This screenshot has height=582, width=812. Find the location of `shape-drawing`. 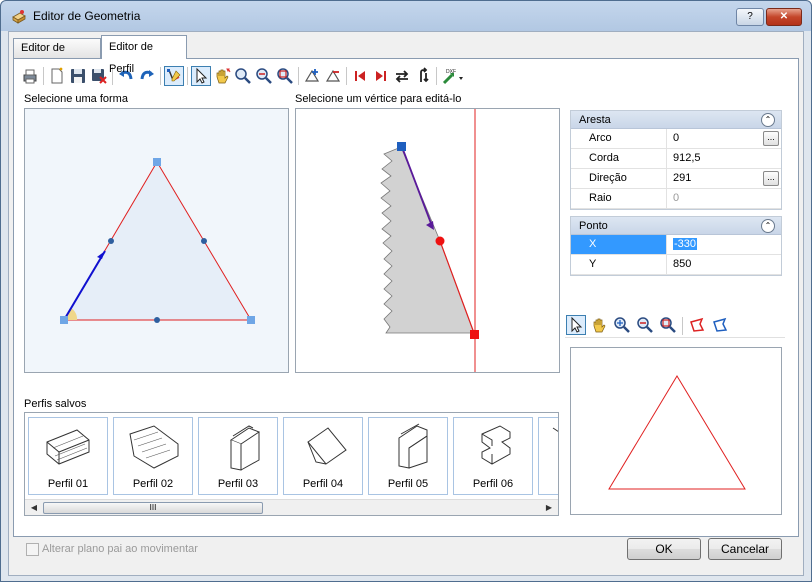

shape-drawing is located at coordinates (157, 241).